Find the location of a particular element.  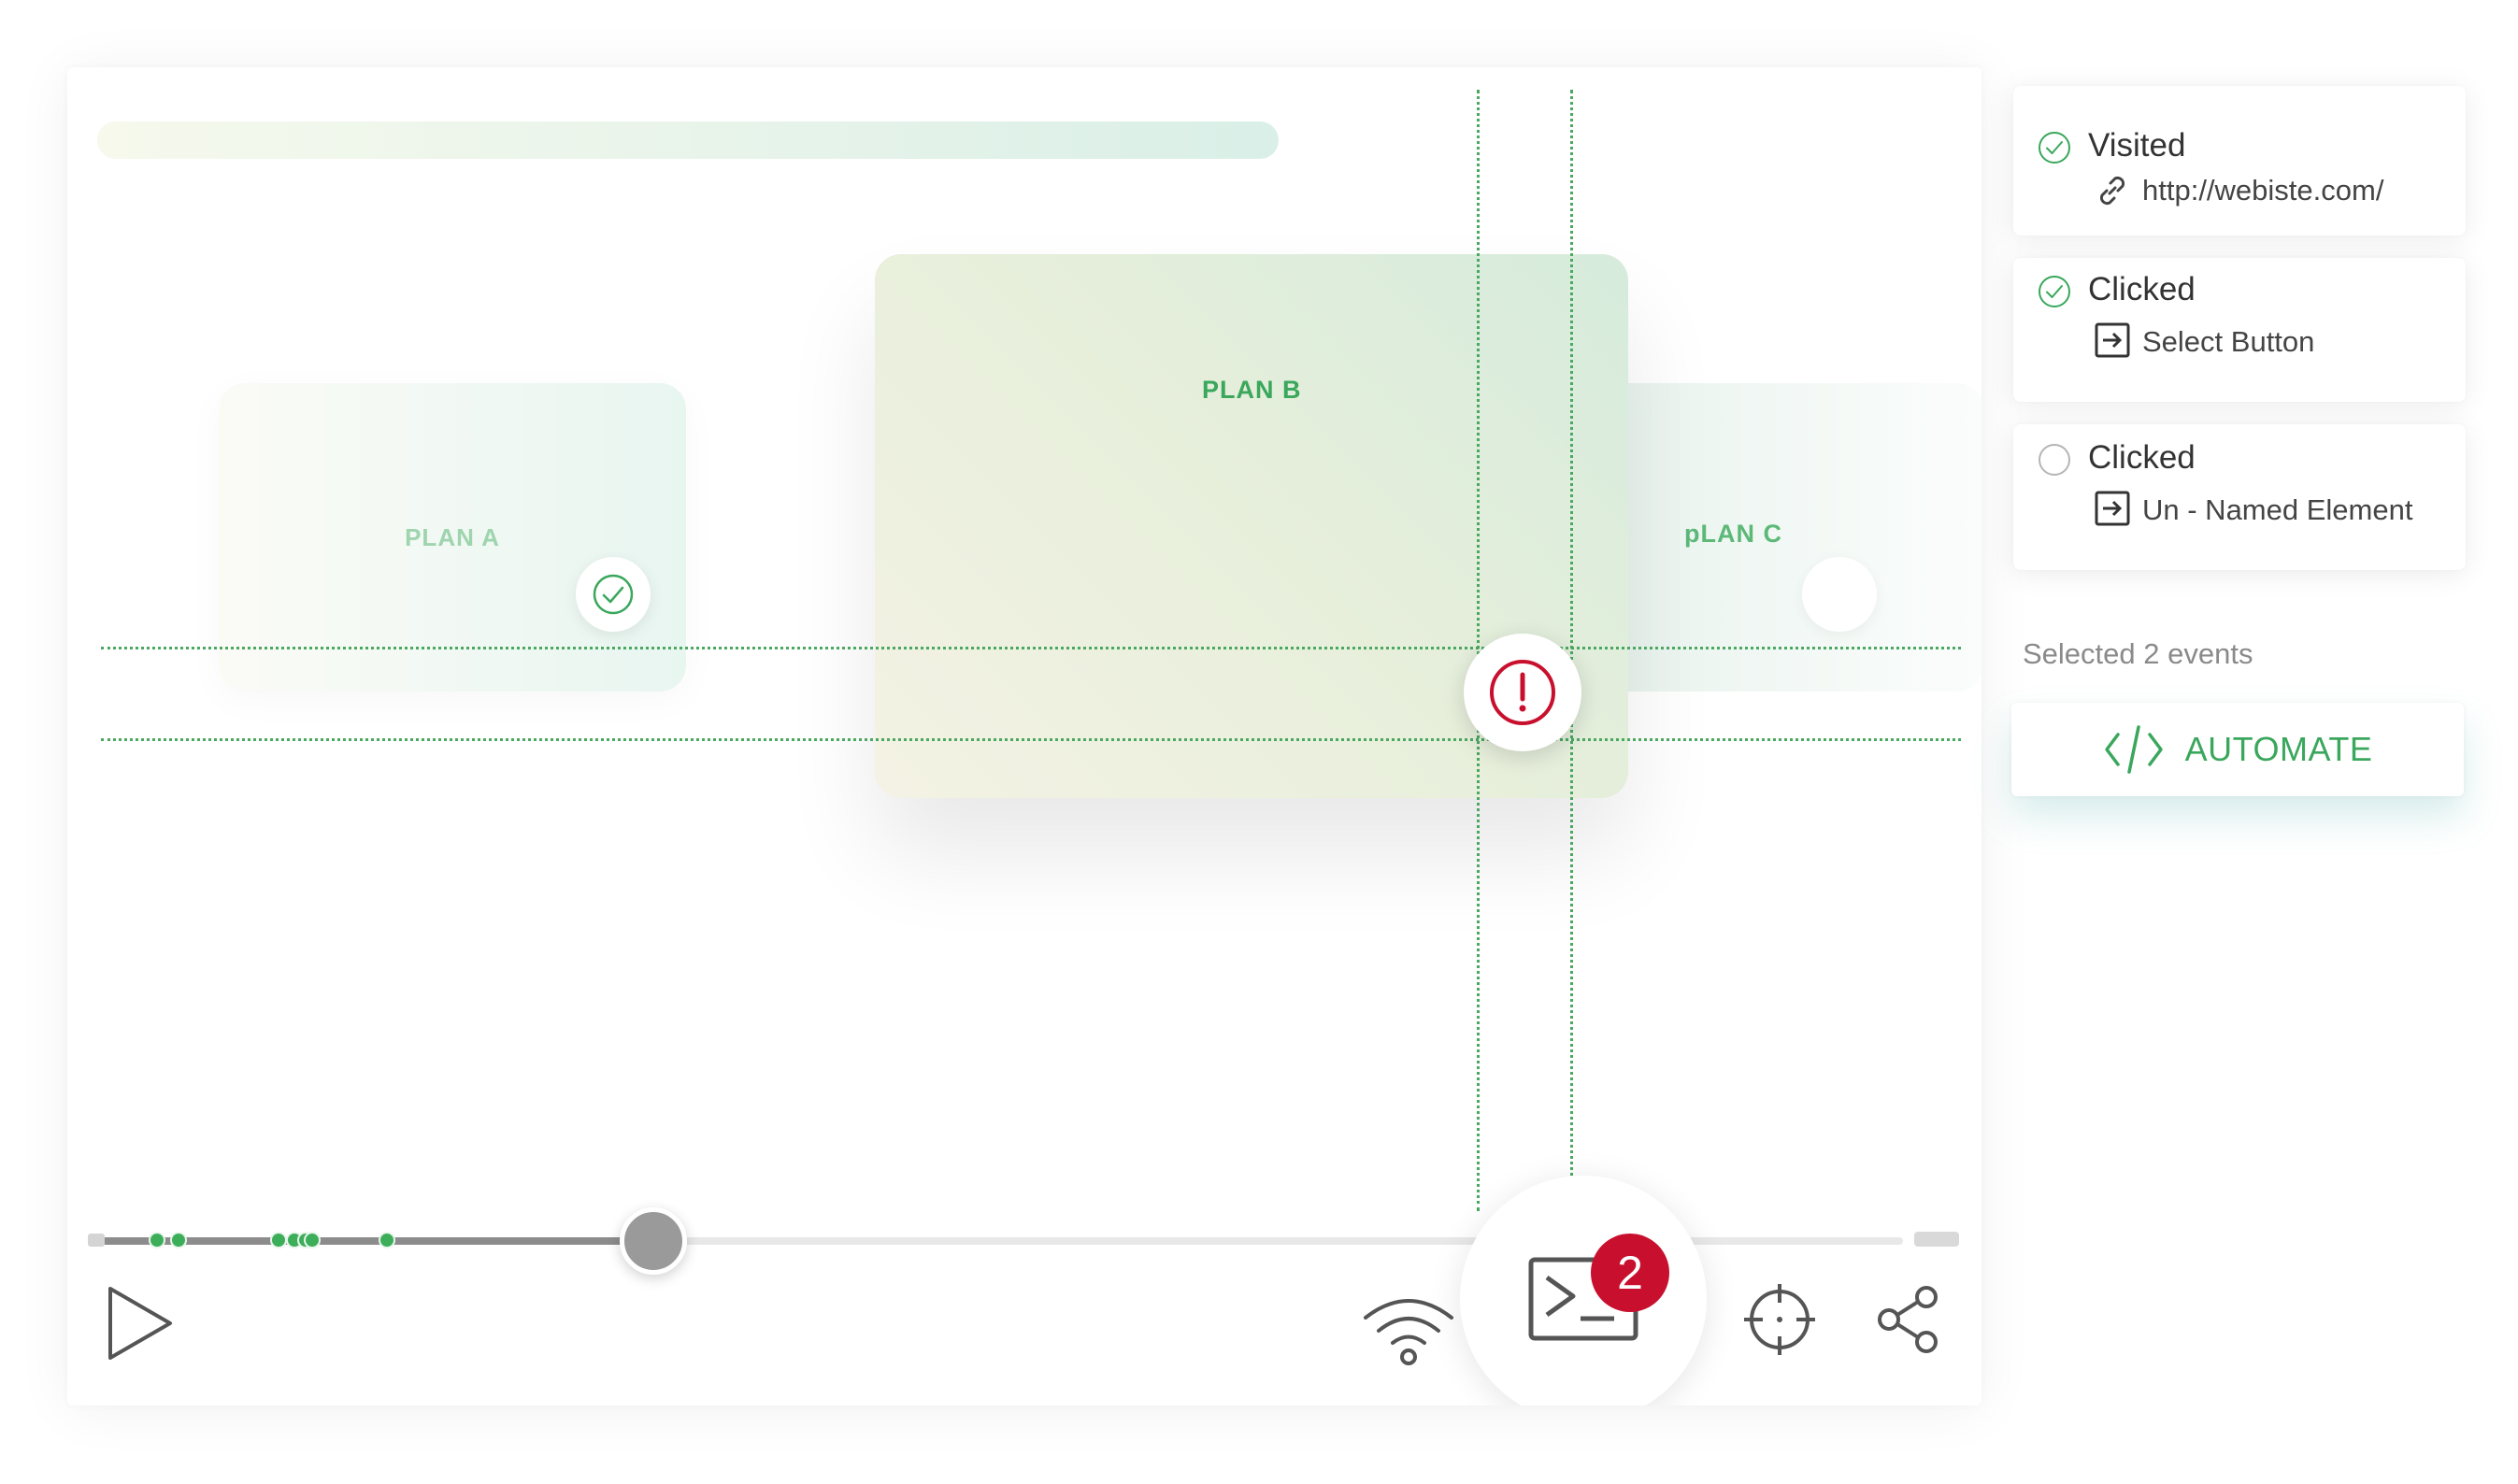

event-item: Clicked Select Button is located at coordinates (2239, 330).